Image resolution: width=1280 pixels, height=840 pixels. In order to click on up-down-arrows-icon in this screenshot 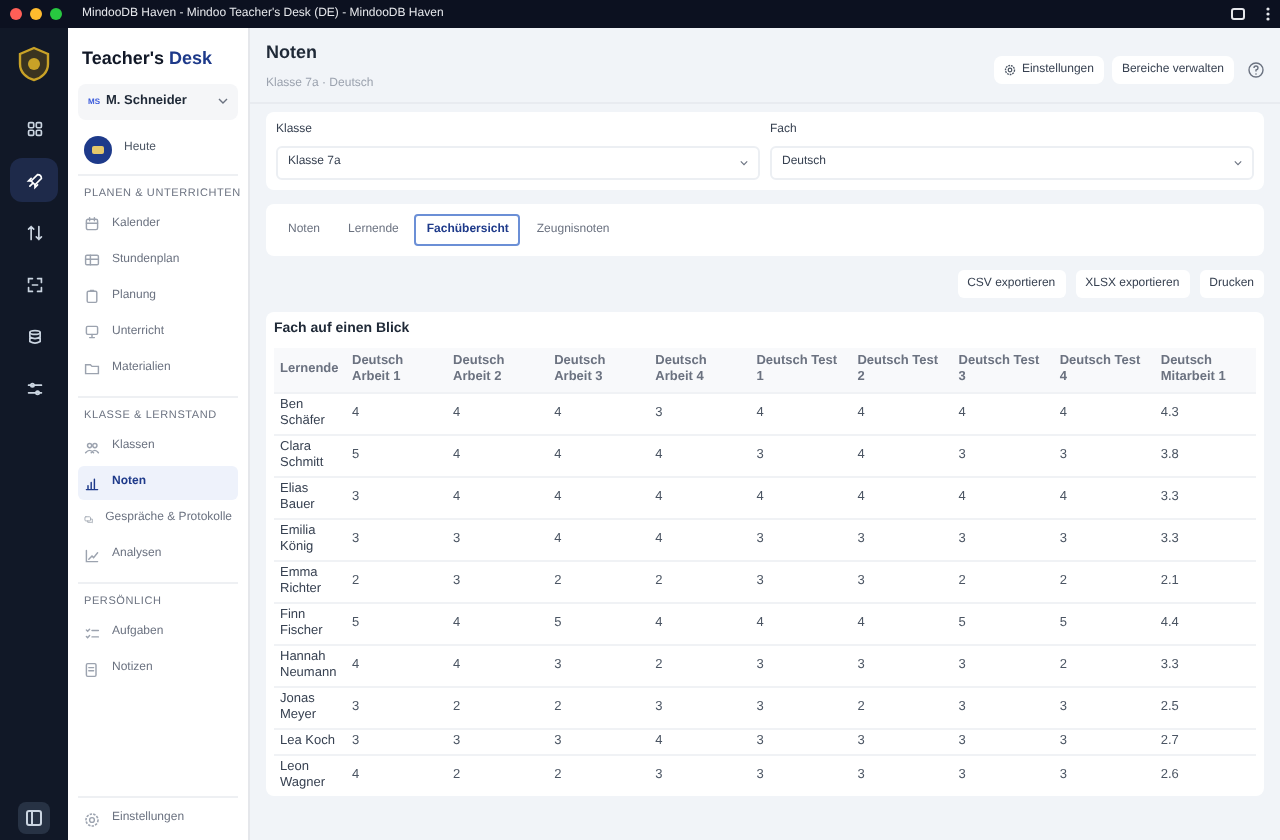, I will do `click(34, 232)`.